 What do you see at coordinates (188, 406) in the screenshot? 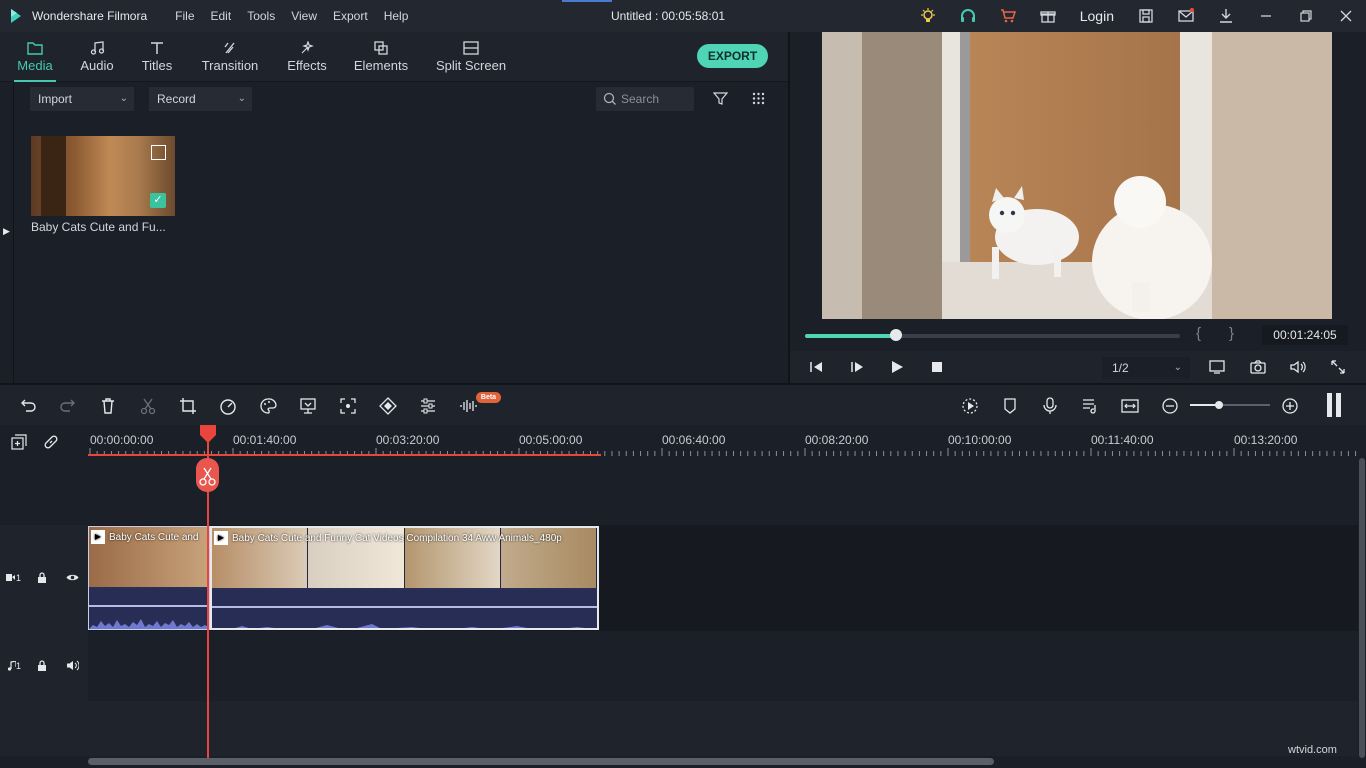
I see `crop-icon` at bounding box center [188, 406].